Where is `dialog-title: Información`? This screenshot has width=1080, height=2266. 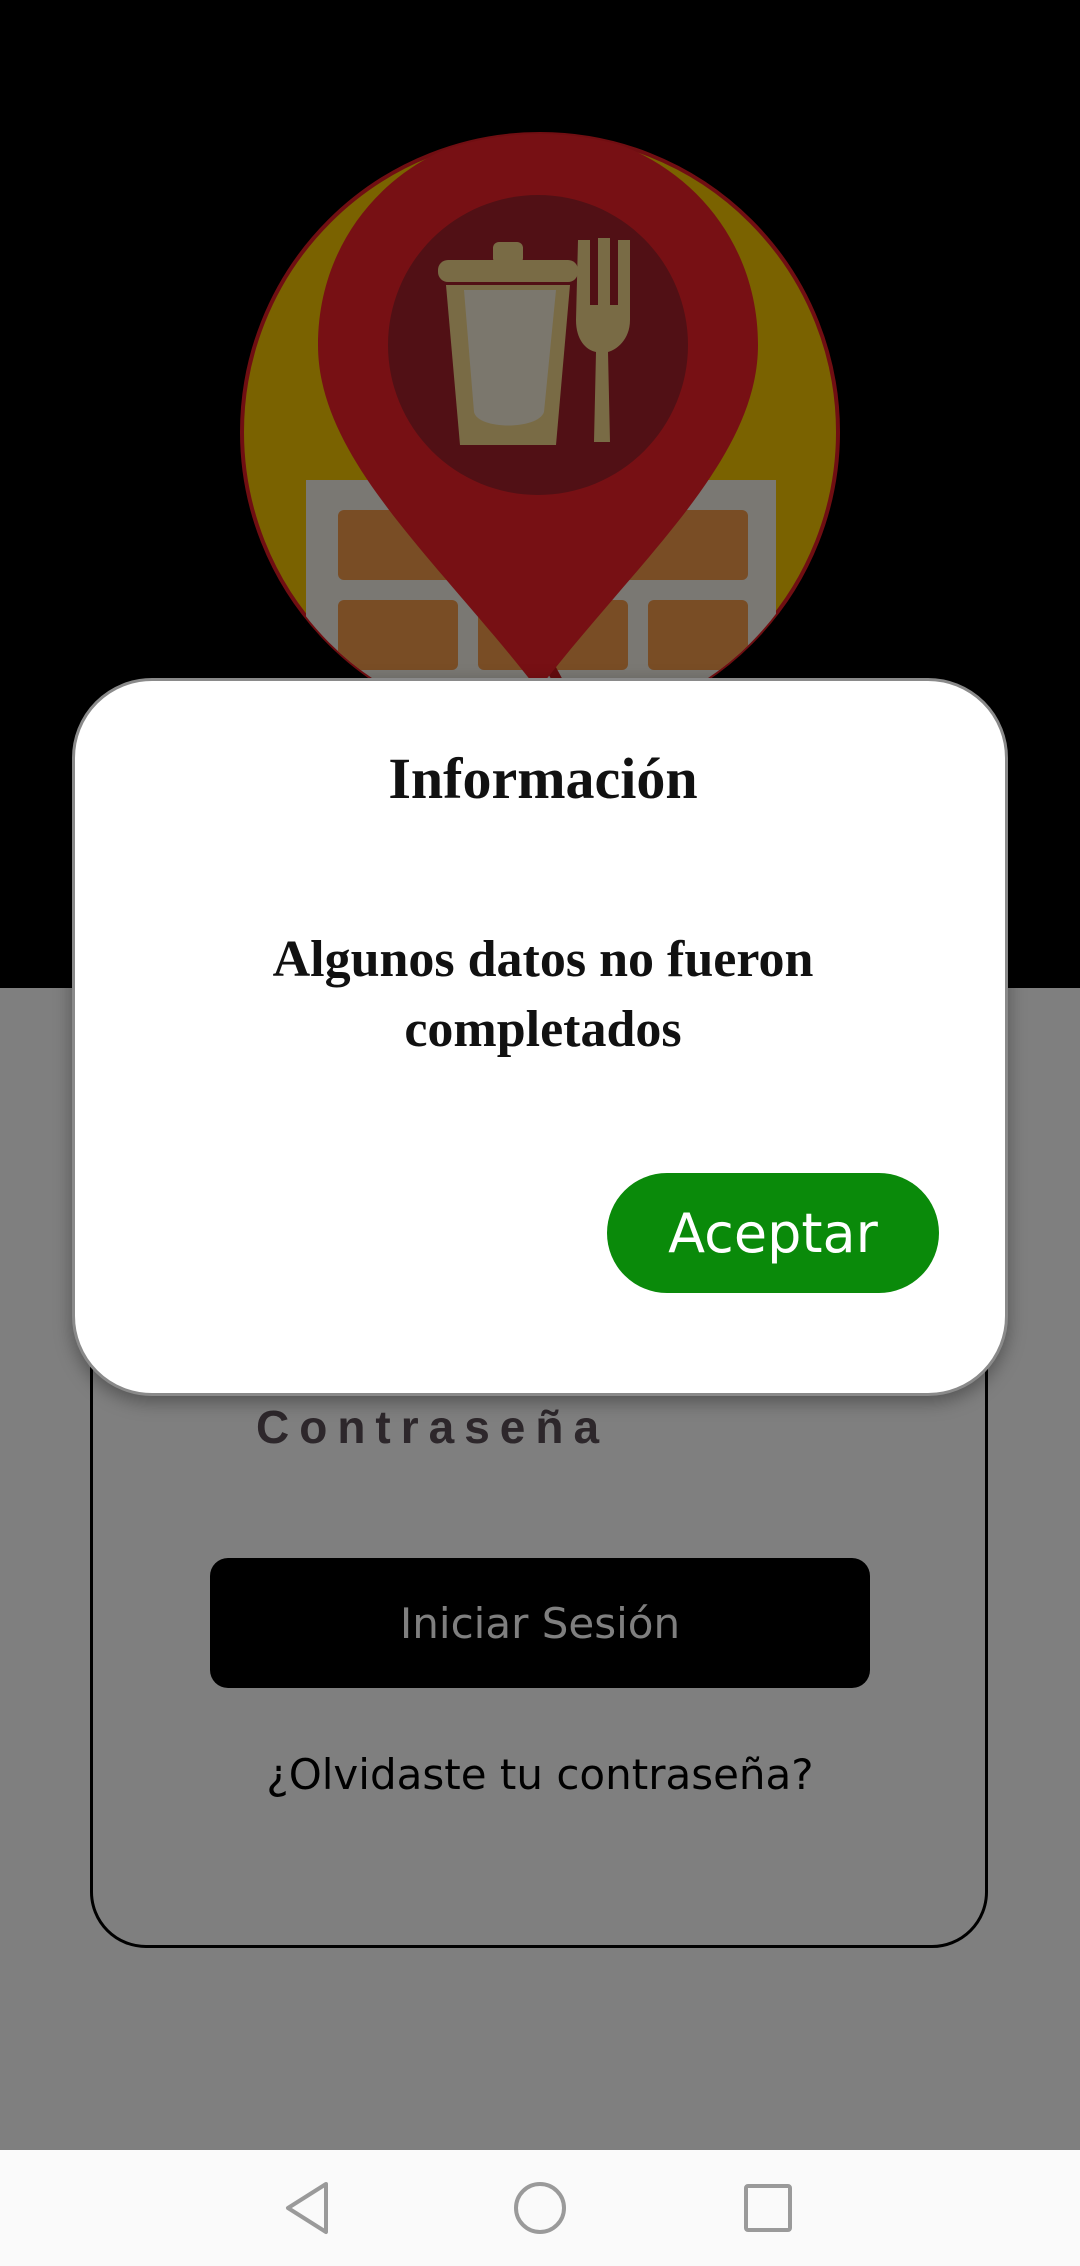
dialog-title: Información is located at coordinates (543, 778).